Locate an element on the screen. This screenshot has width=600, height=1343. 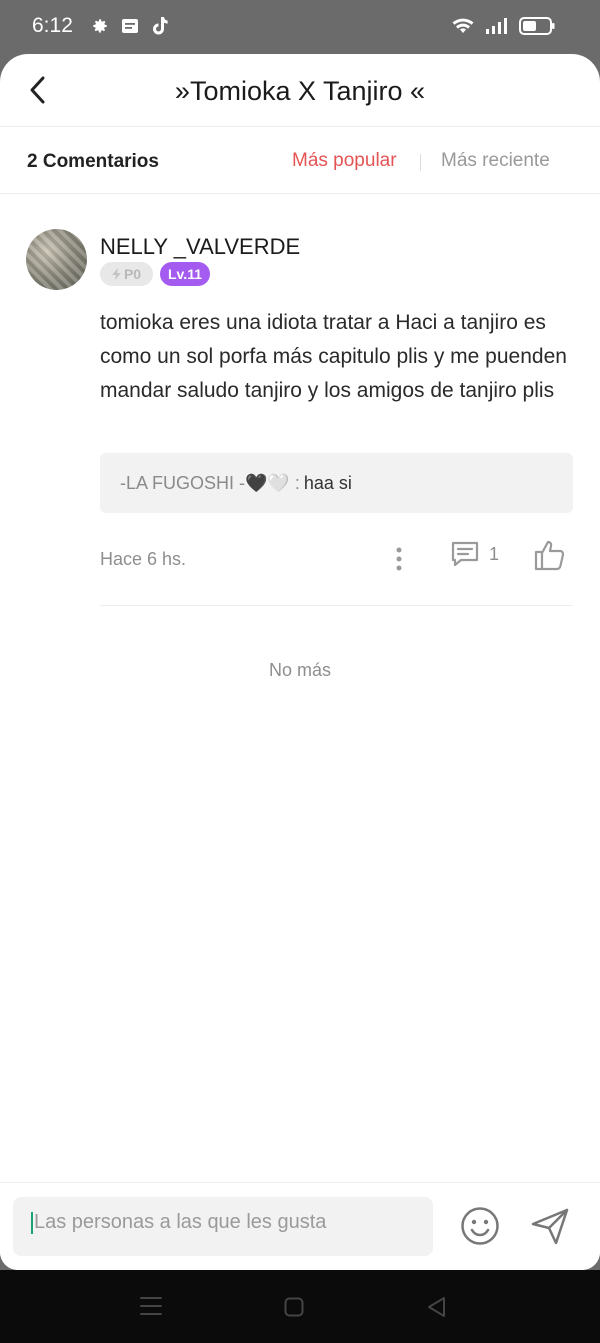
divider is located at coordinates (336, 605).